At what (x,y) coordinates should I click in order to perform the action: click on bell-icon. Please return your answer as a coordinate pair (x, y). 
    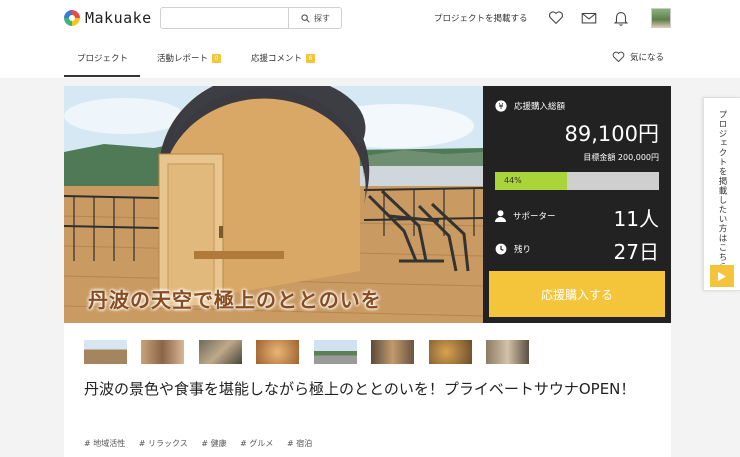
    Looking at the image, I should click on (621, 18).